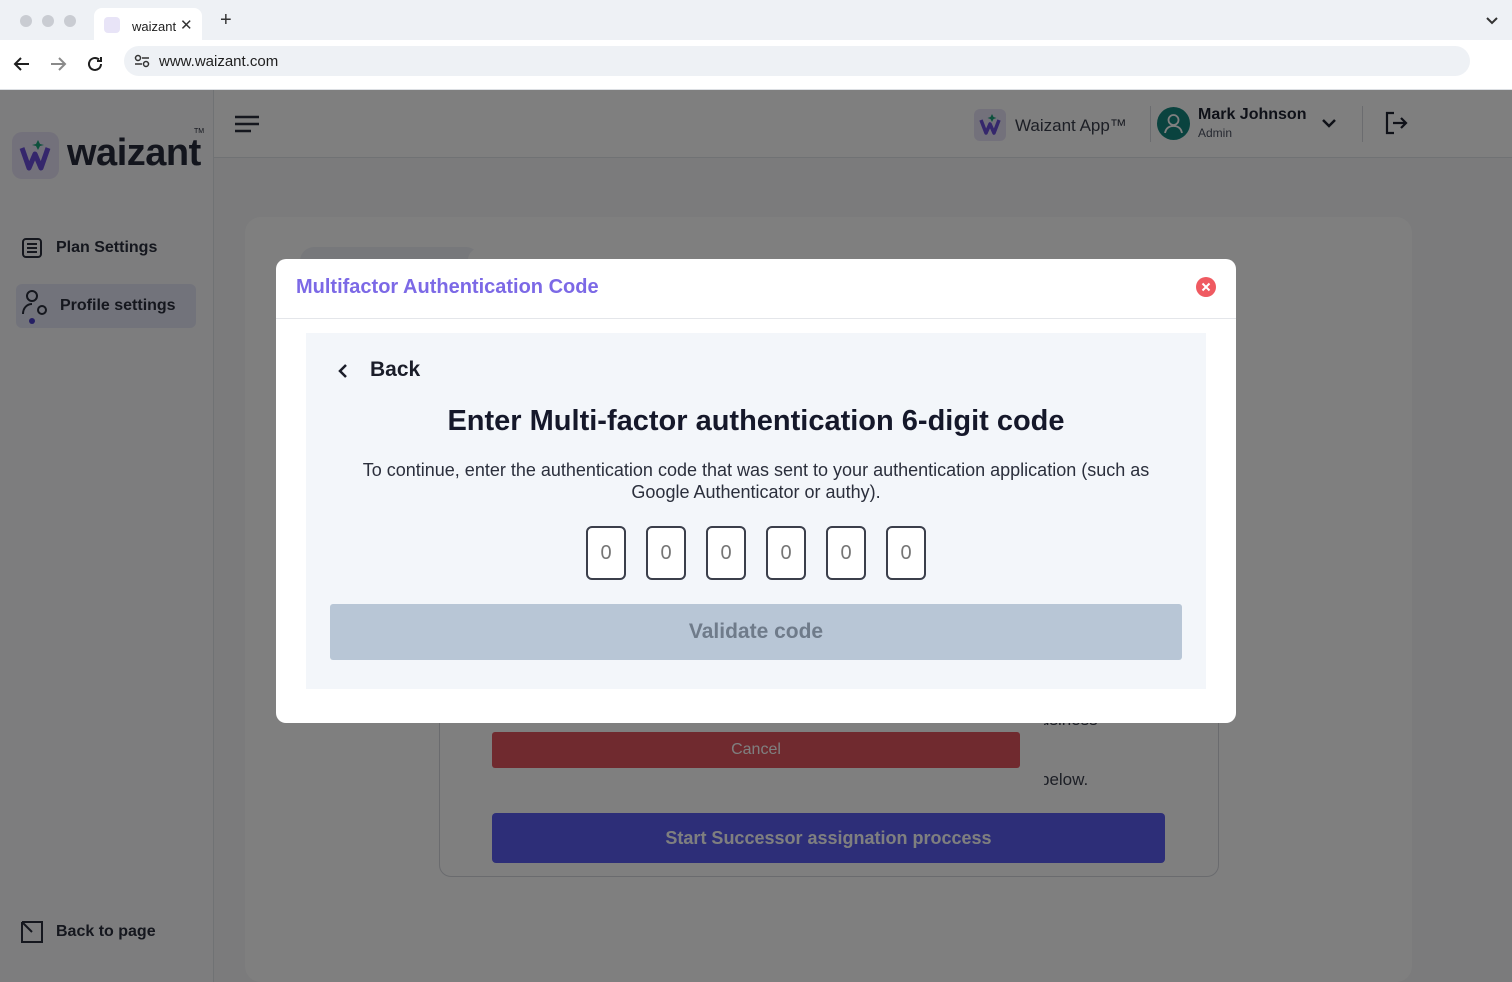 The height and width of the screenshot is (982, 1512). I want to click on browser-tab-strip: waizant ✕ +, so click(756, 20).